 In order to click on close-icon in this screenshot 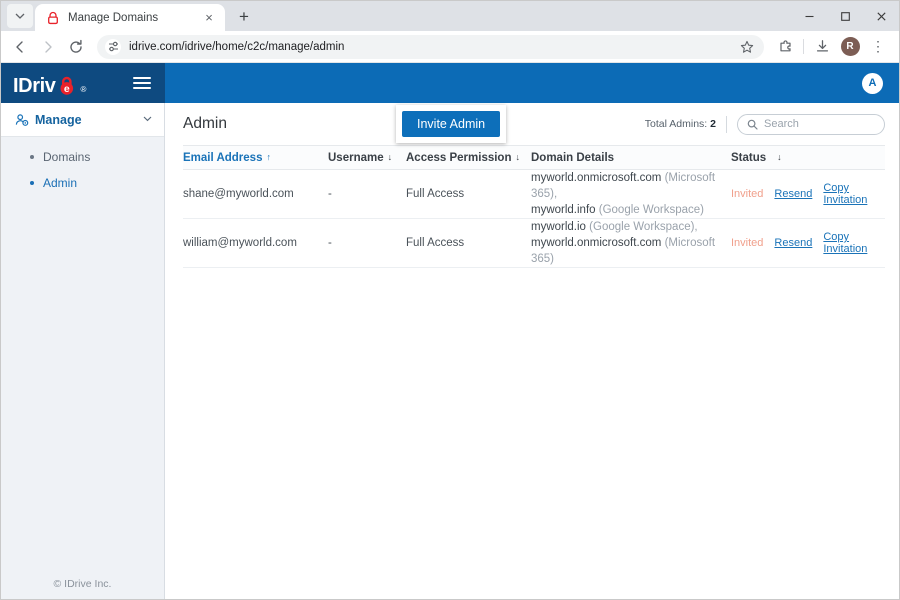, I will do `click(881, 16)`.